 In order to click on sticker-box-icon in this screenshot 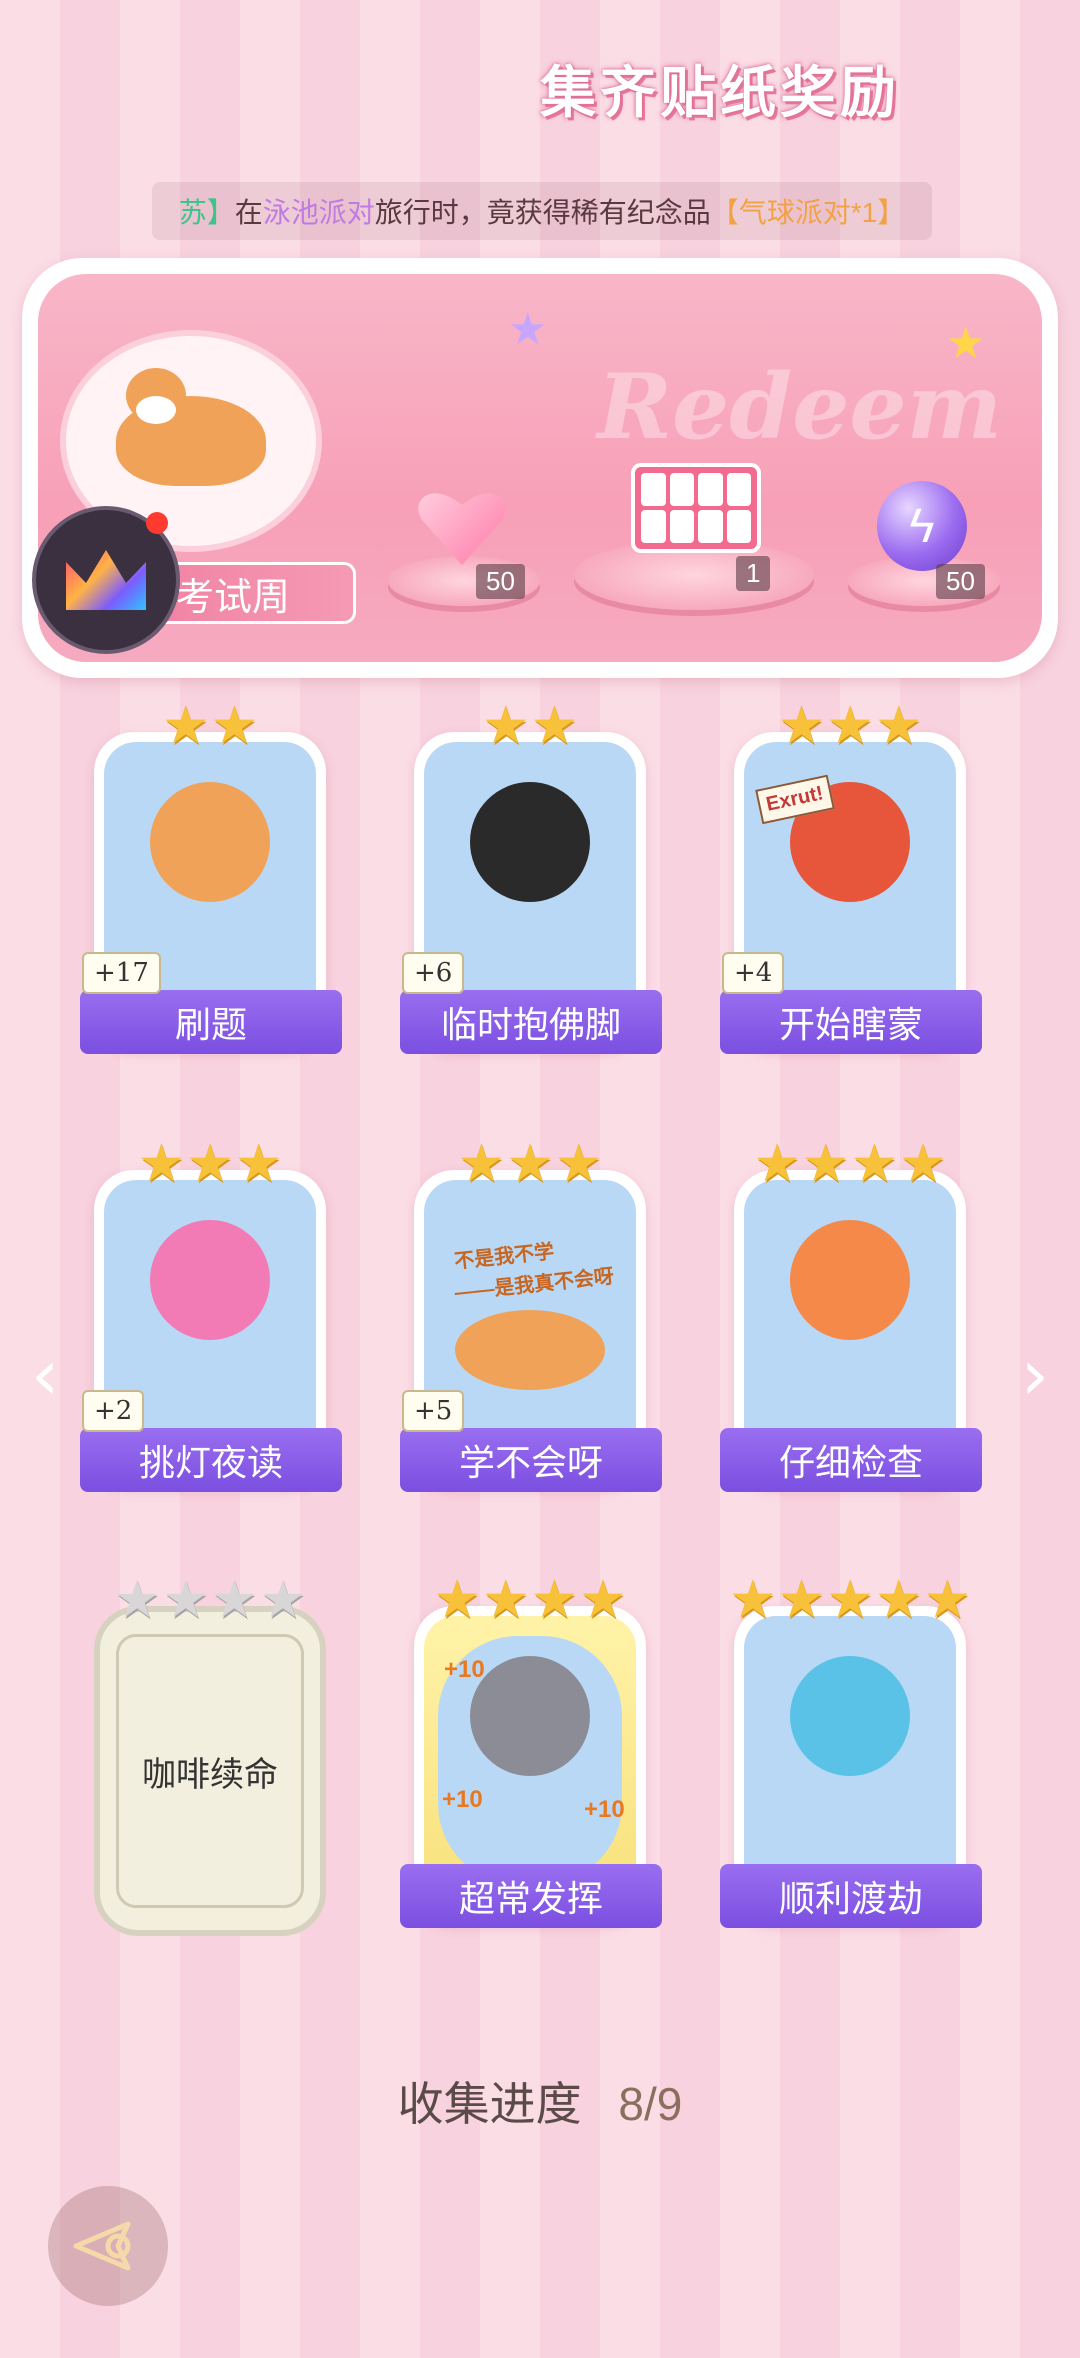, I will do `click(696, 508)`.